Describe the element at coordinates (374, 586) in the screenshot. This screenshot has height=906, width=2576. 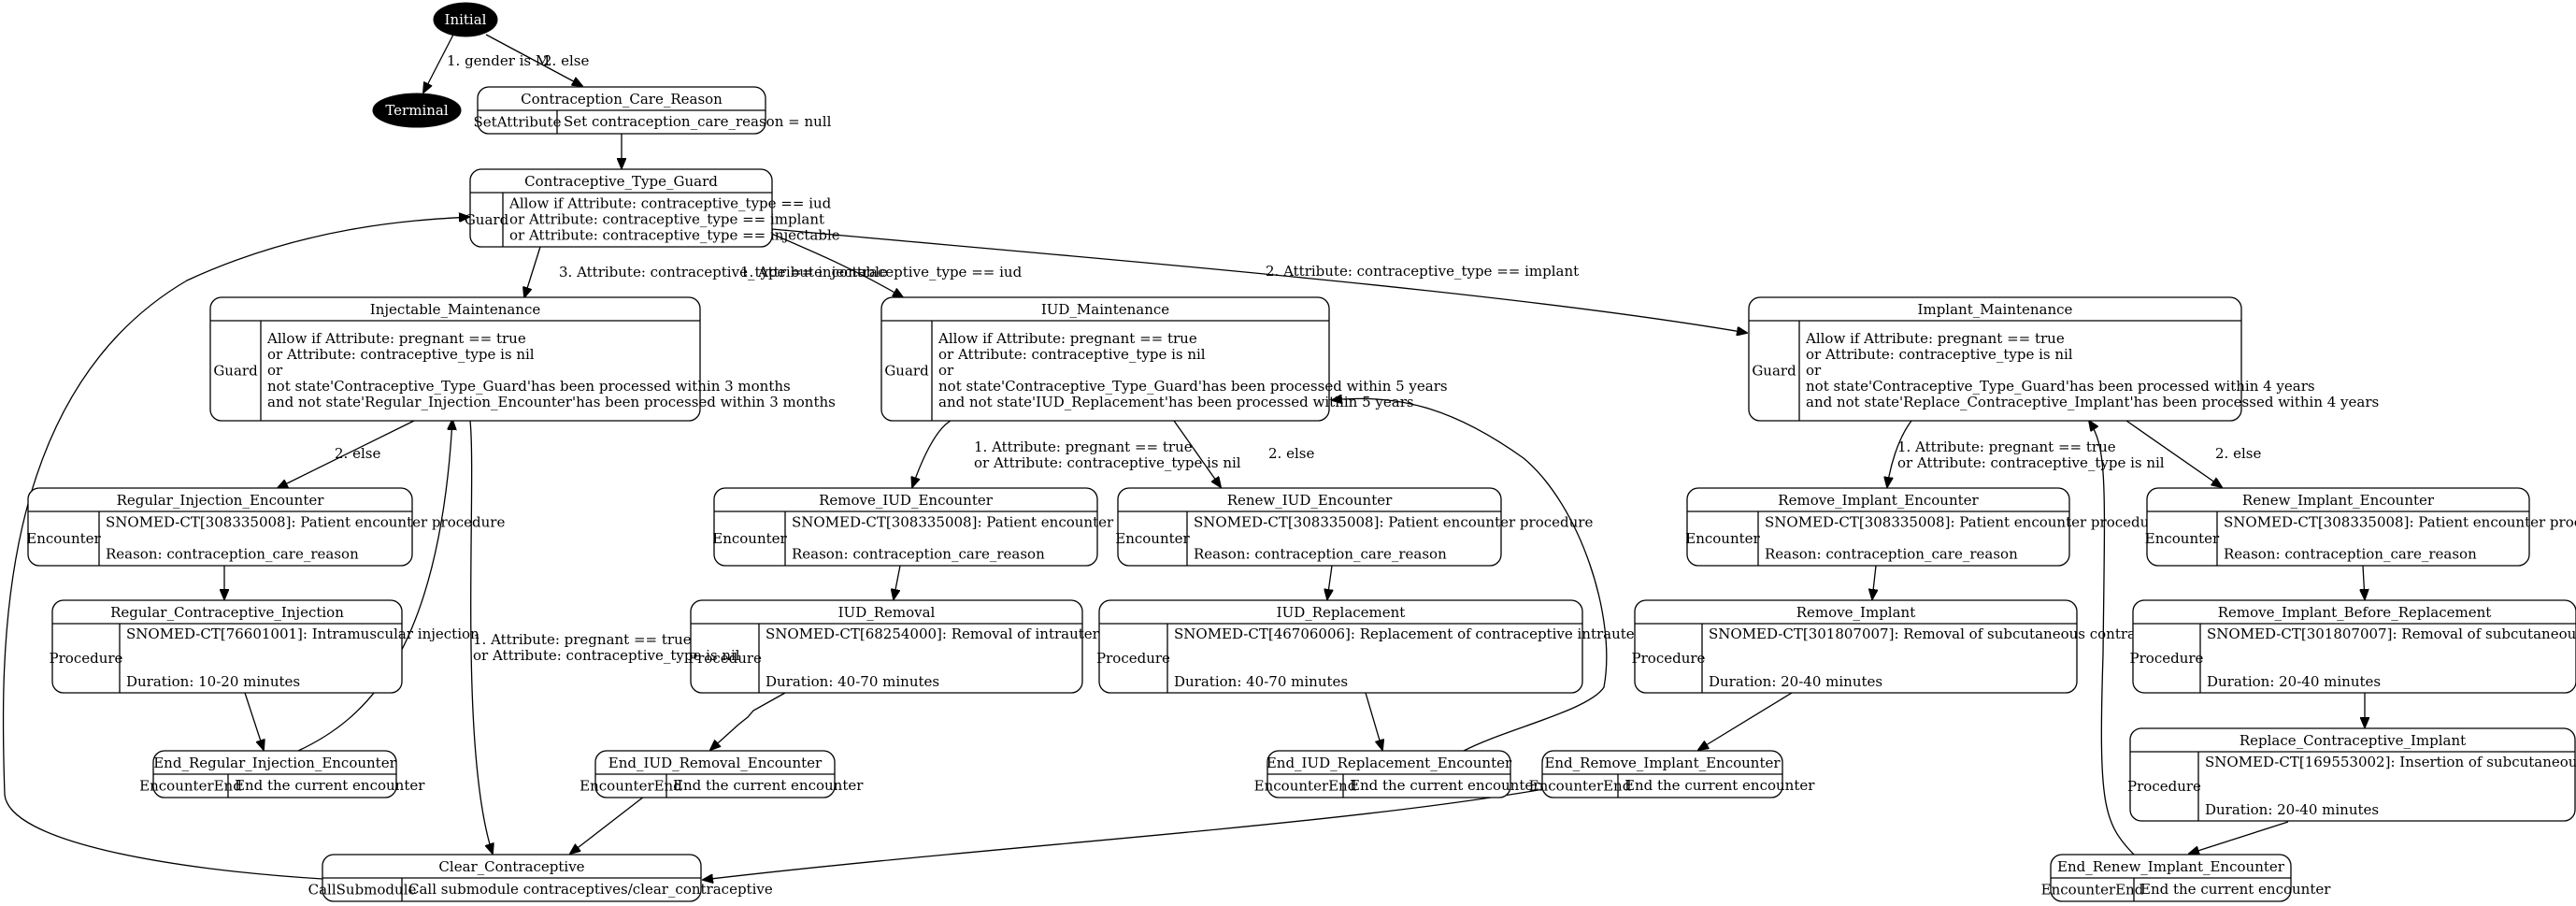
I see `transition-end-regular-injection-encounter-to-injectable-maintenance` at that location.